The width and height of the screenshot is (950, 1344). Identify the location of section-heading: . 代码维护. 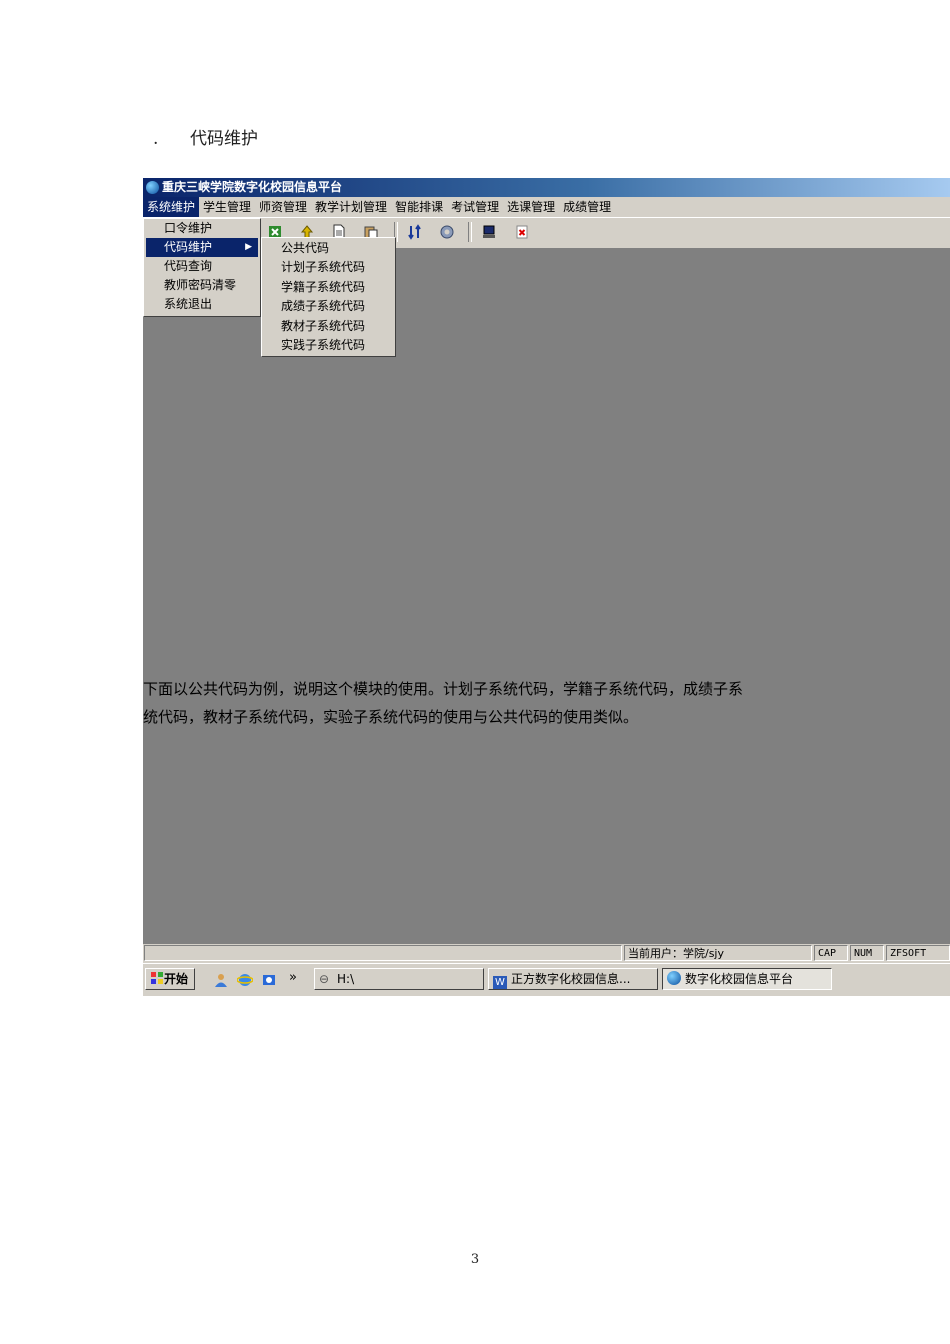
(205, 136).